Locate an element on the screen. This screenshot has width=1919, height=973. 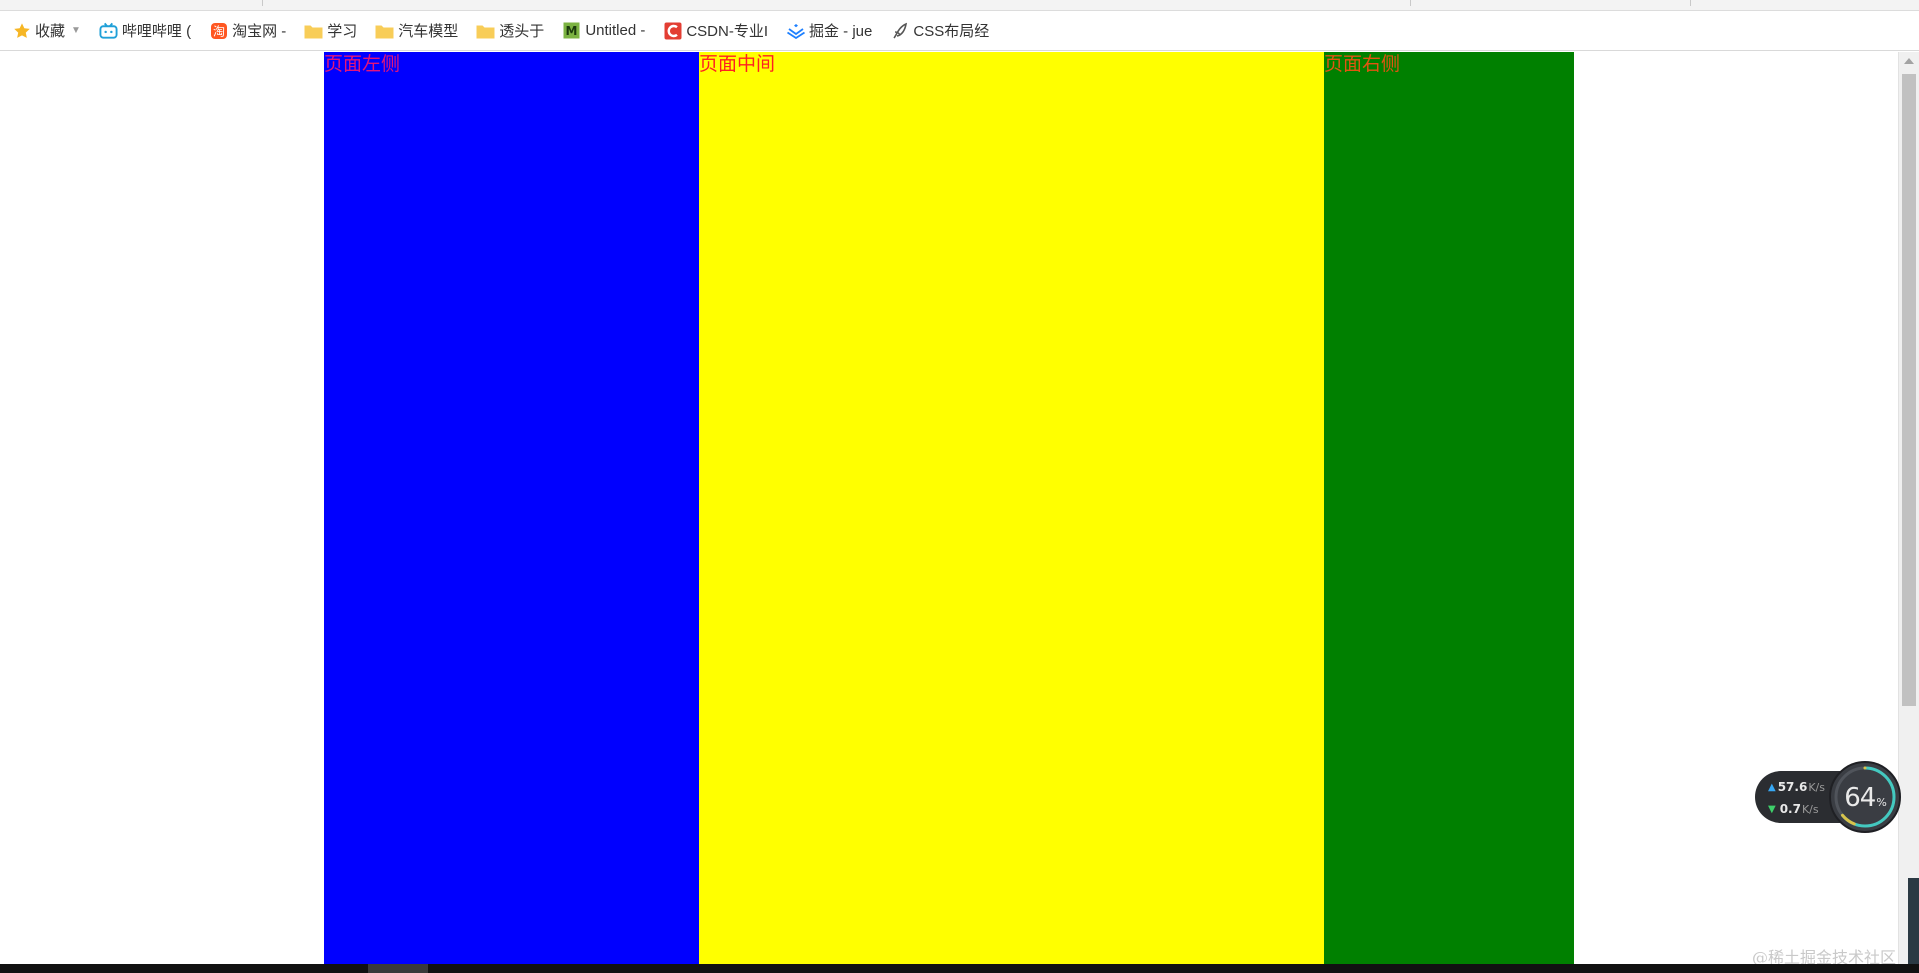
left-column-label: 页面左侧 is located at coordinates (362, 64).